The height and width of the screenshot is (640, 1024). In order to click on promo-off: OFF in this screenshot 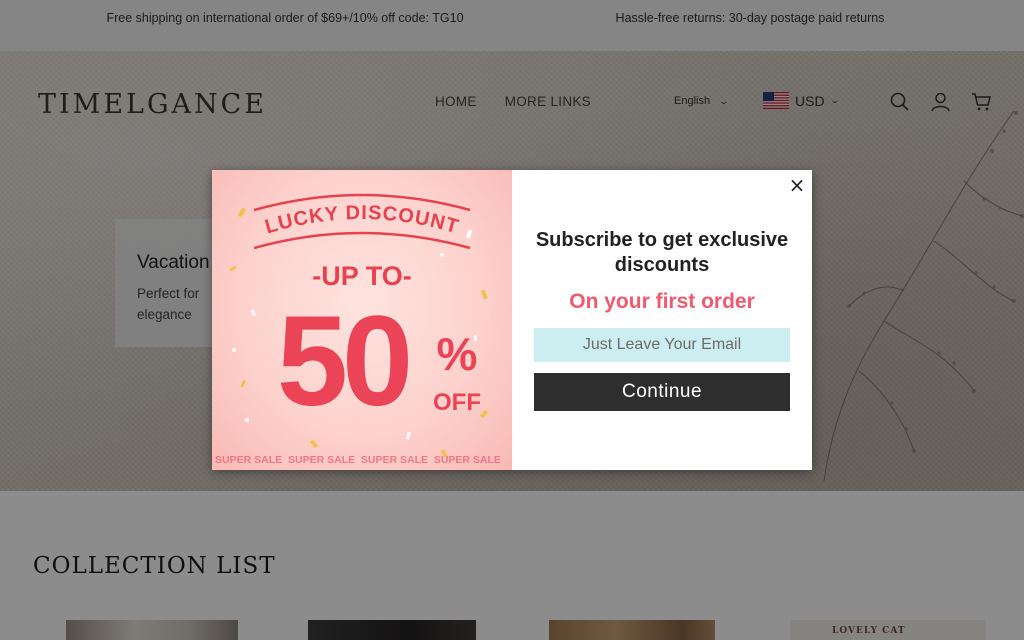, I will do `click(457, 402)`.